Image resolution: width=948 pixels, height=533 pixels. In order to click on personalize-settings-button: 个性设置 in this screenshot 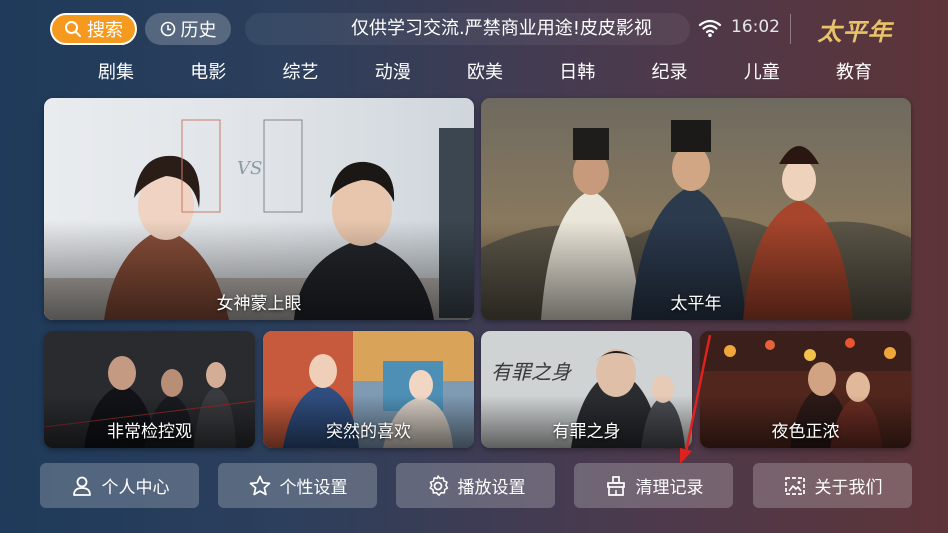, I will do `click(297, 485)`.